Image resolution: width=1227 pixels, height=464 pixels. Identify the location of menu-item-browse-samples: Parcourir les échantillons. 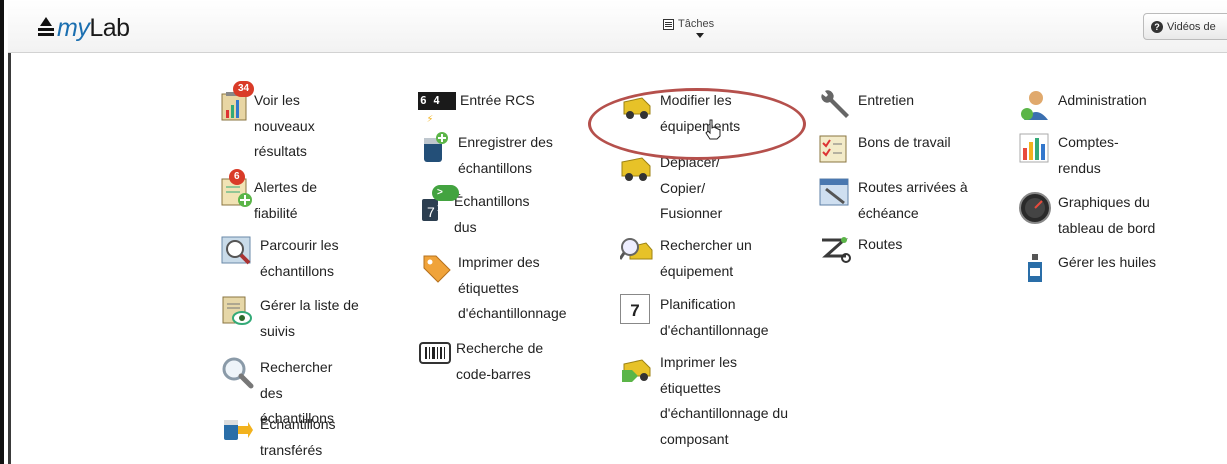
(287, 258).